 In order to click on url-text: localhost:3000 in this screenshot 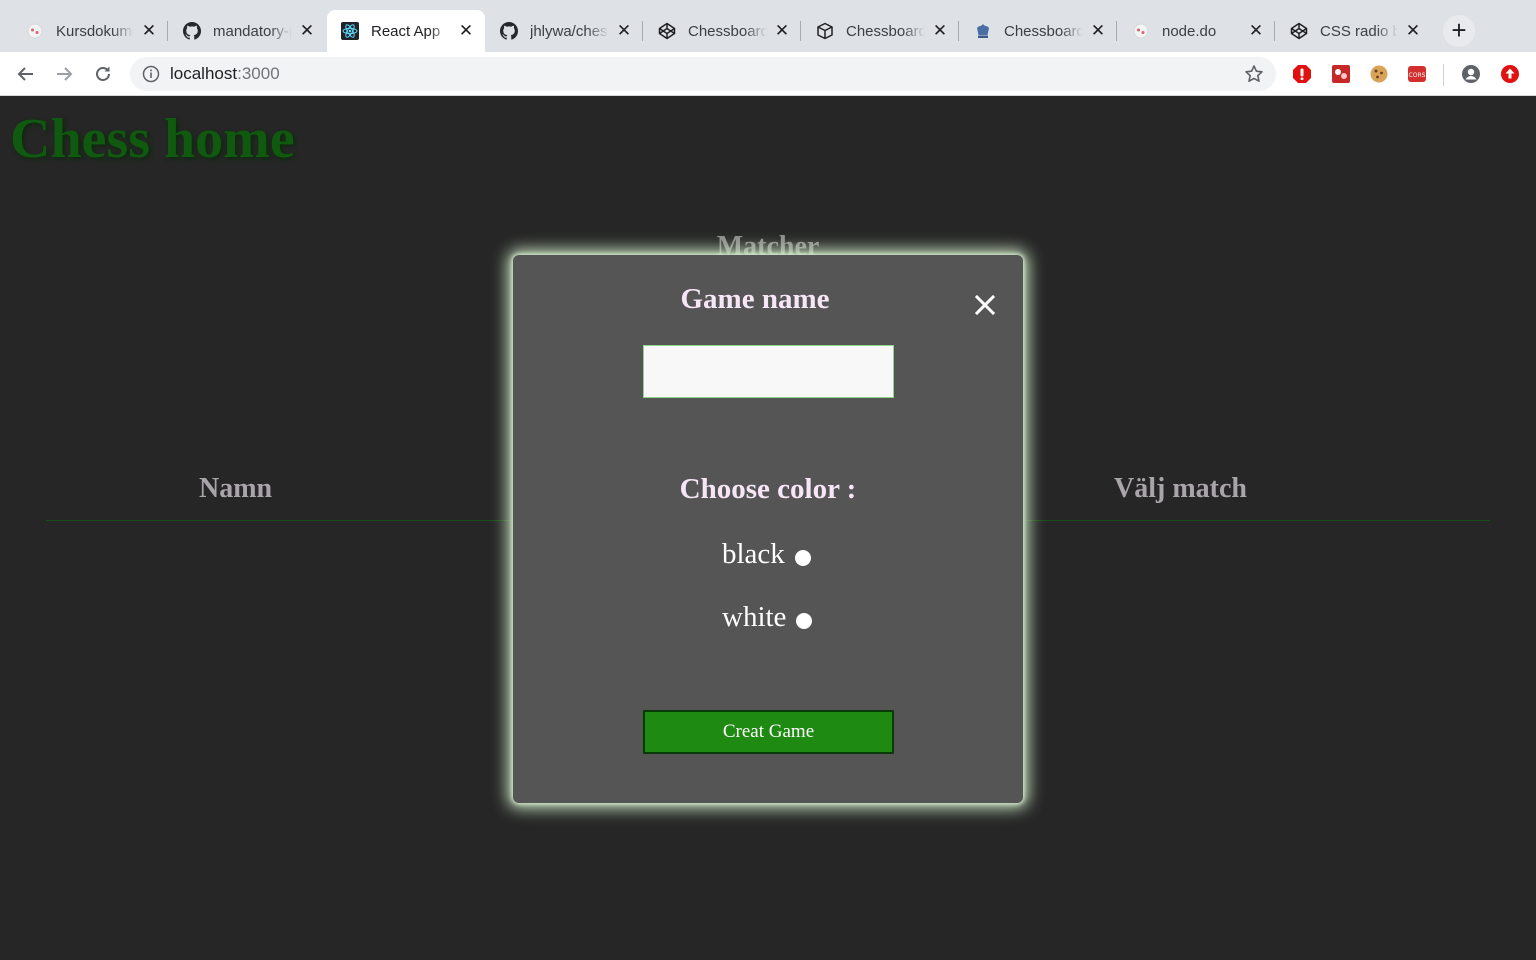, I will do `click(225, 74)`.